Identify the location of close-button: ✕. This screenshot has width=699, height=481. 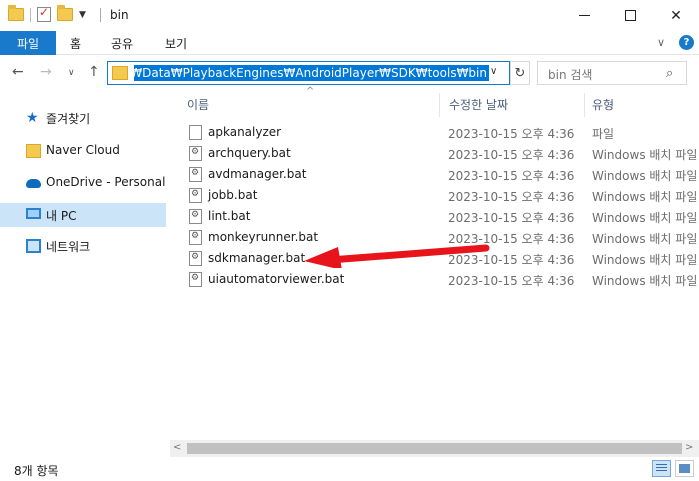
(676, 15).